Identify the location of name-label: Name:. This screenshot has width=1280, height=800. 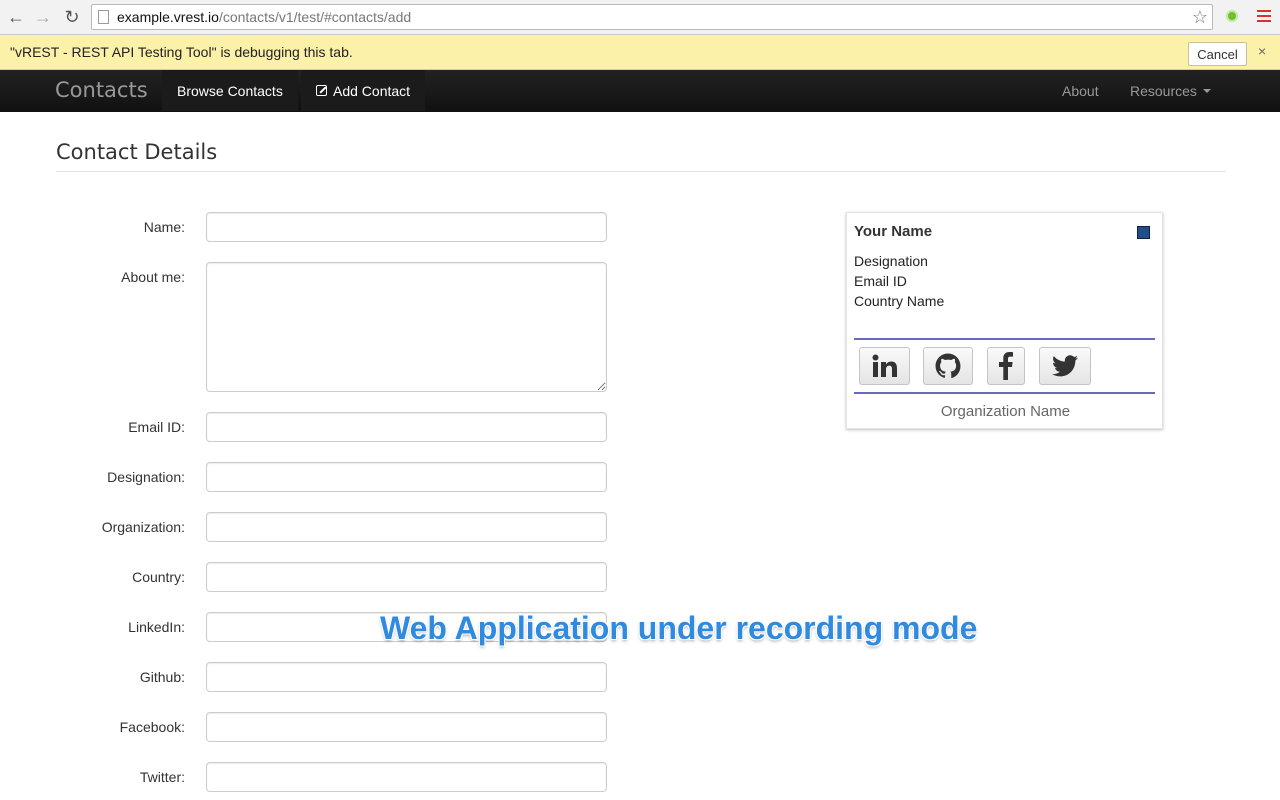
(164, 227).